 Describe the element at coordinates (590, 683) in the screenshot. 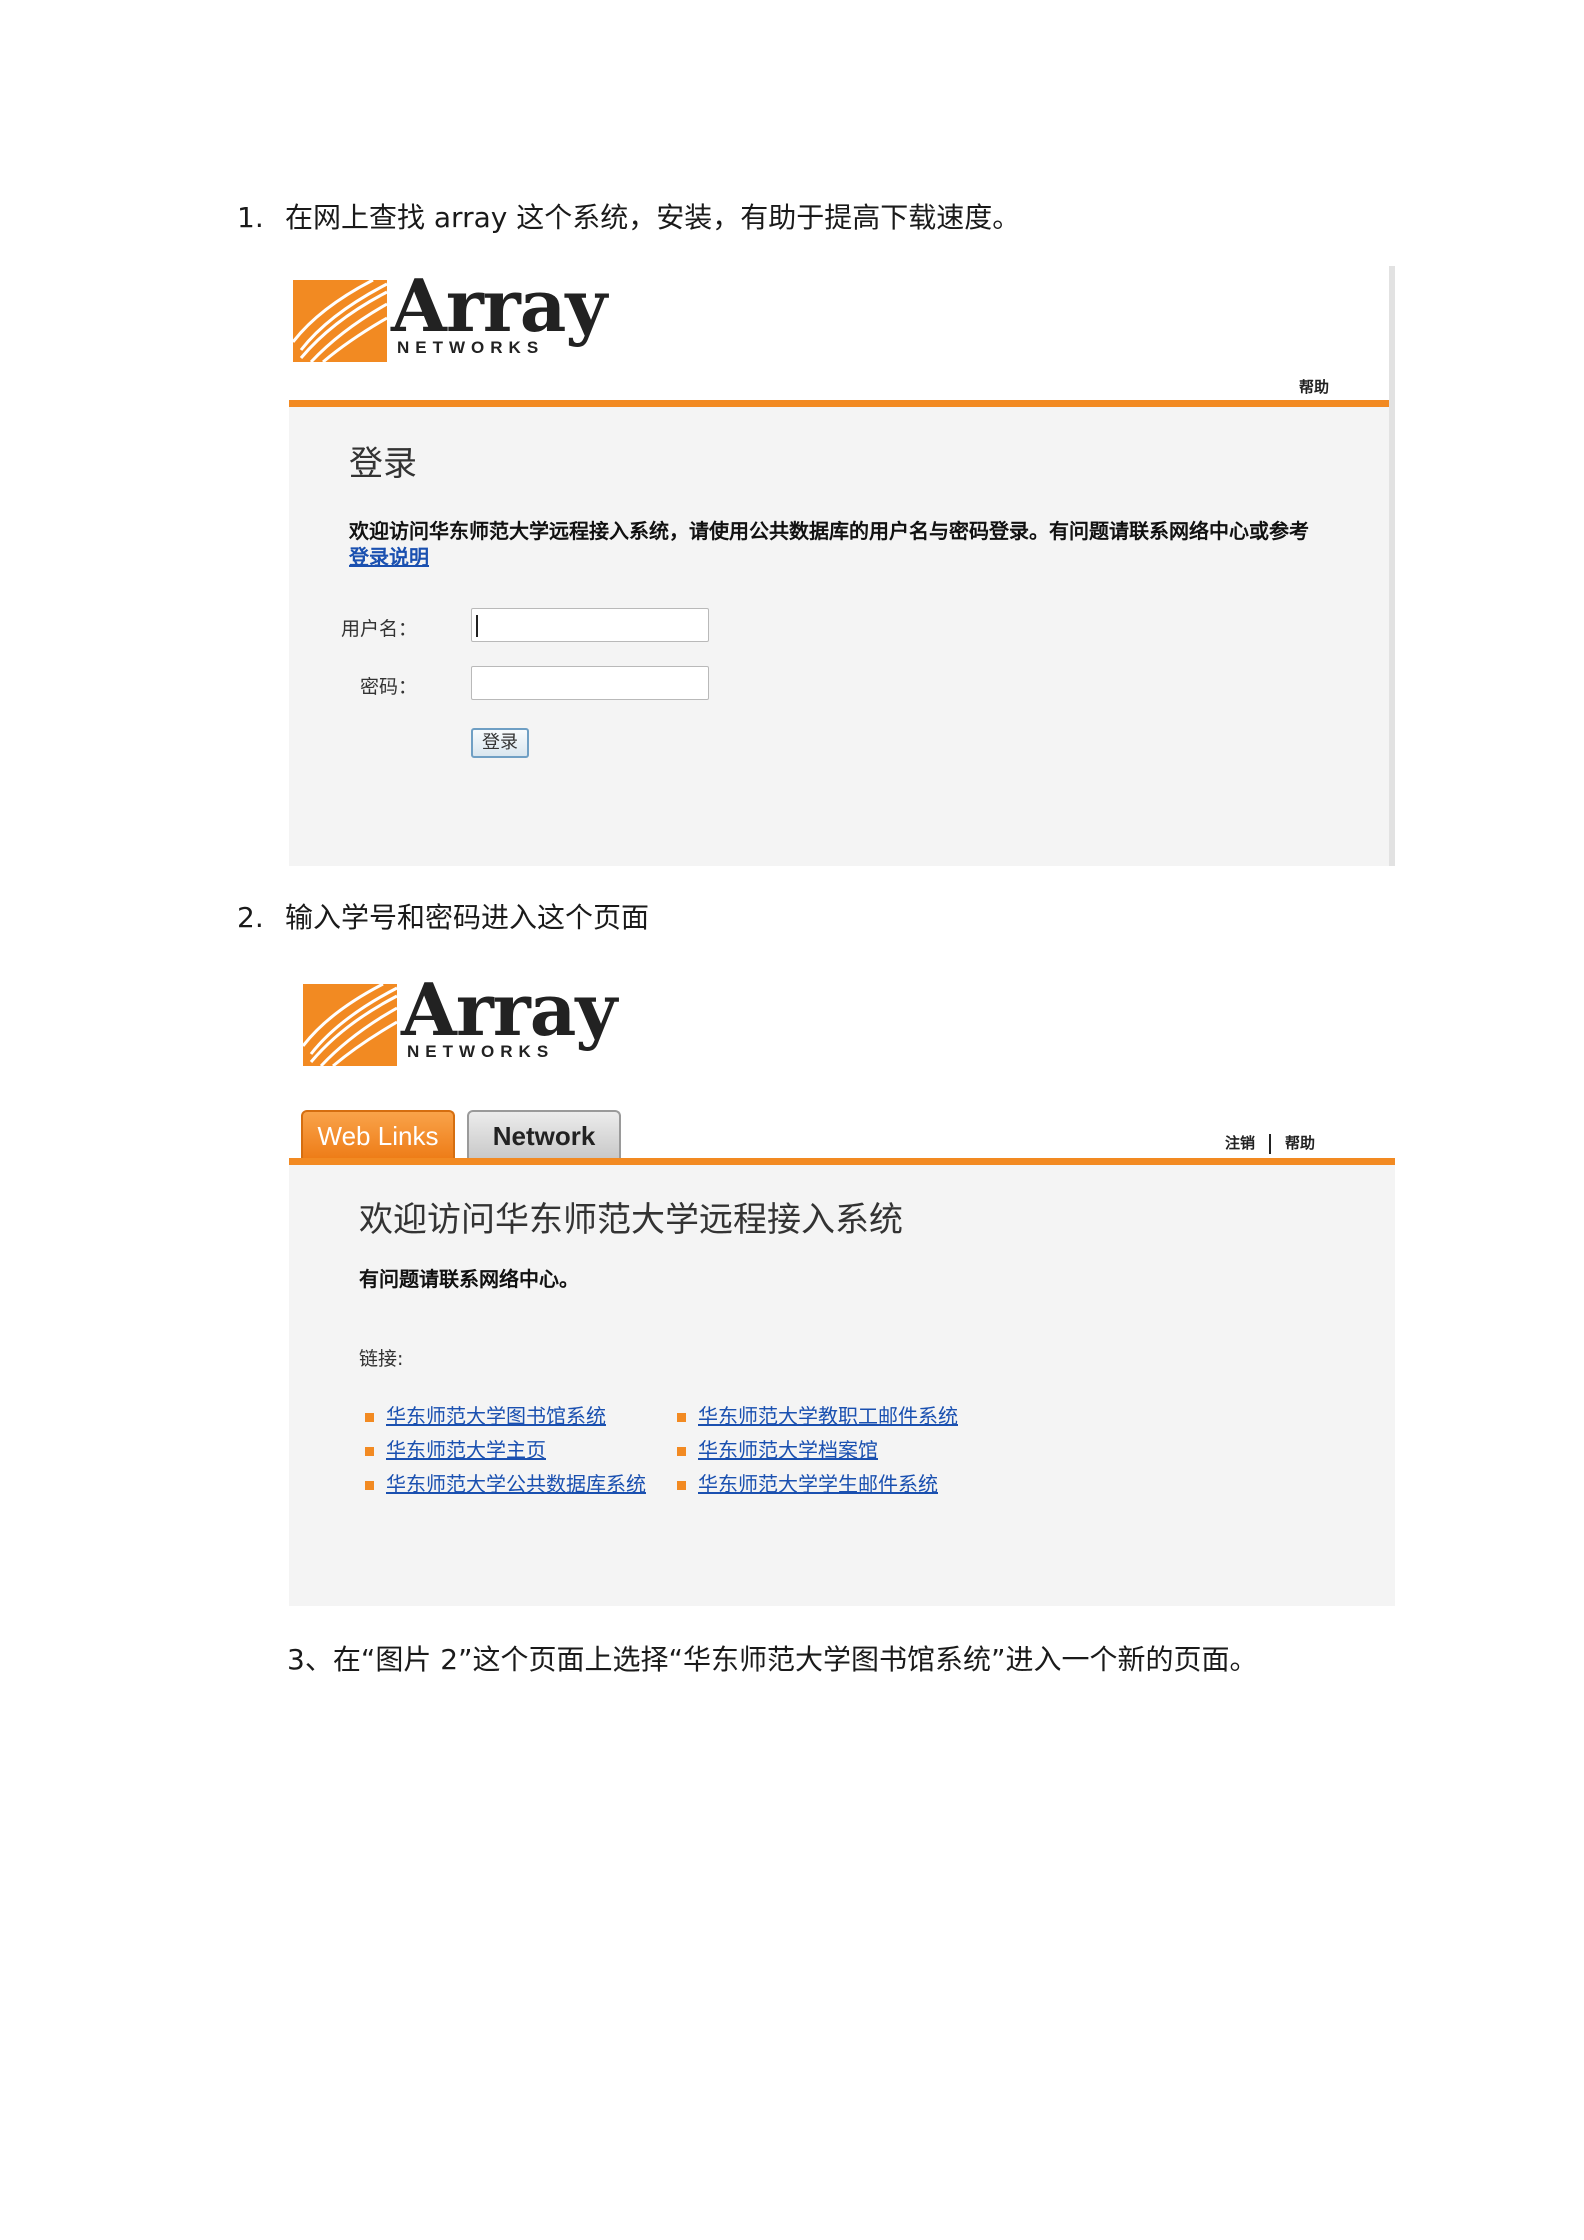

I see `password-field` at that location.